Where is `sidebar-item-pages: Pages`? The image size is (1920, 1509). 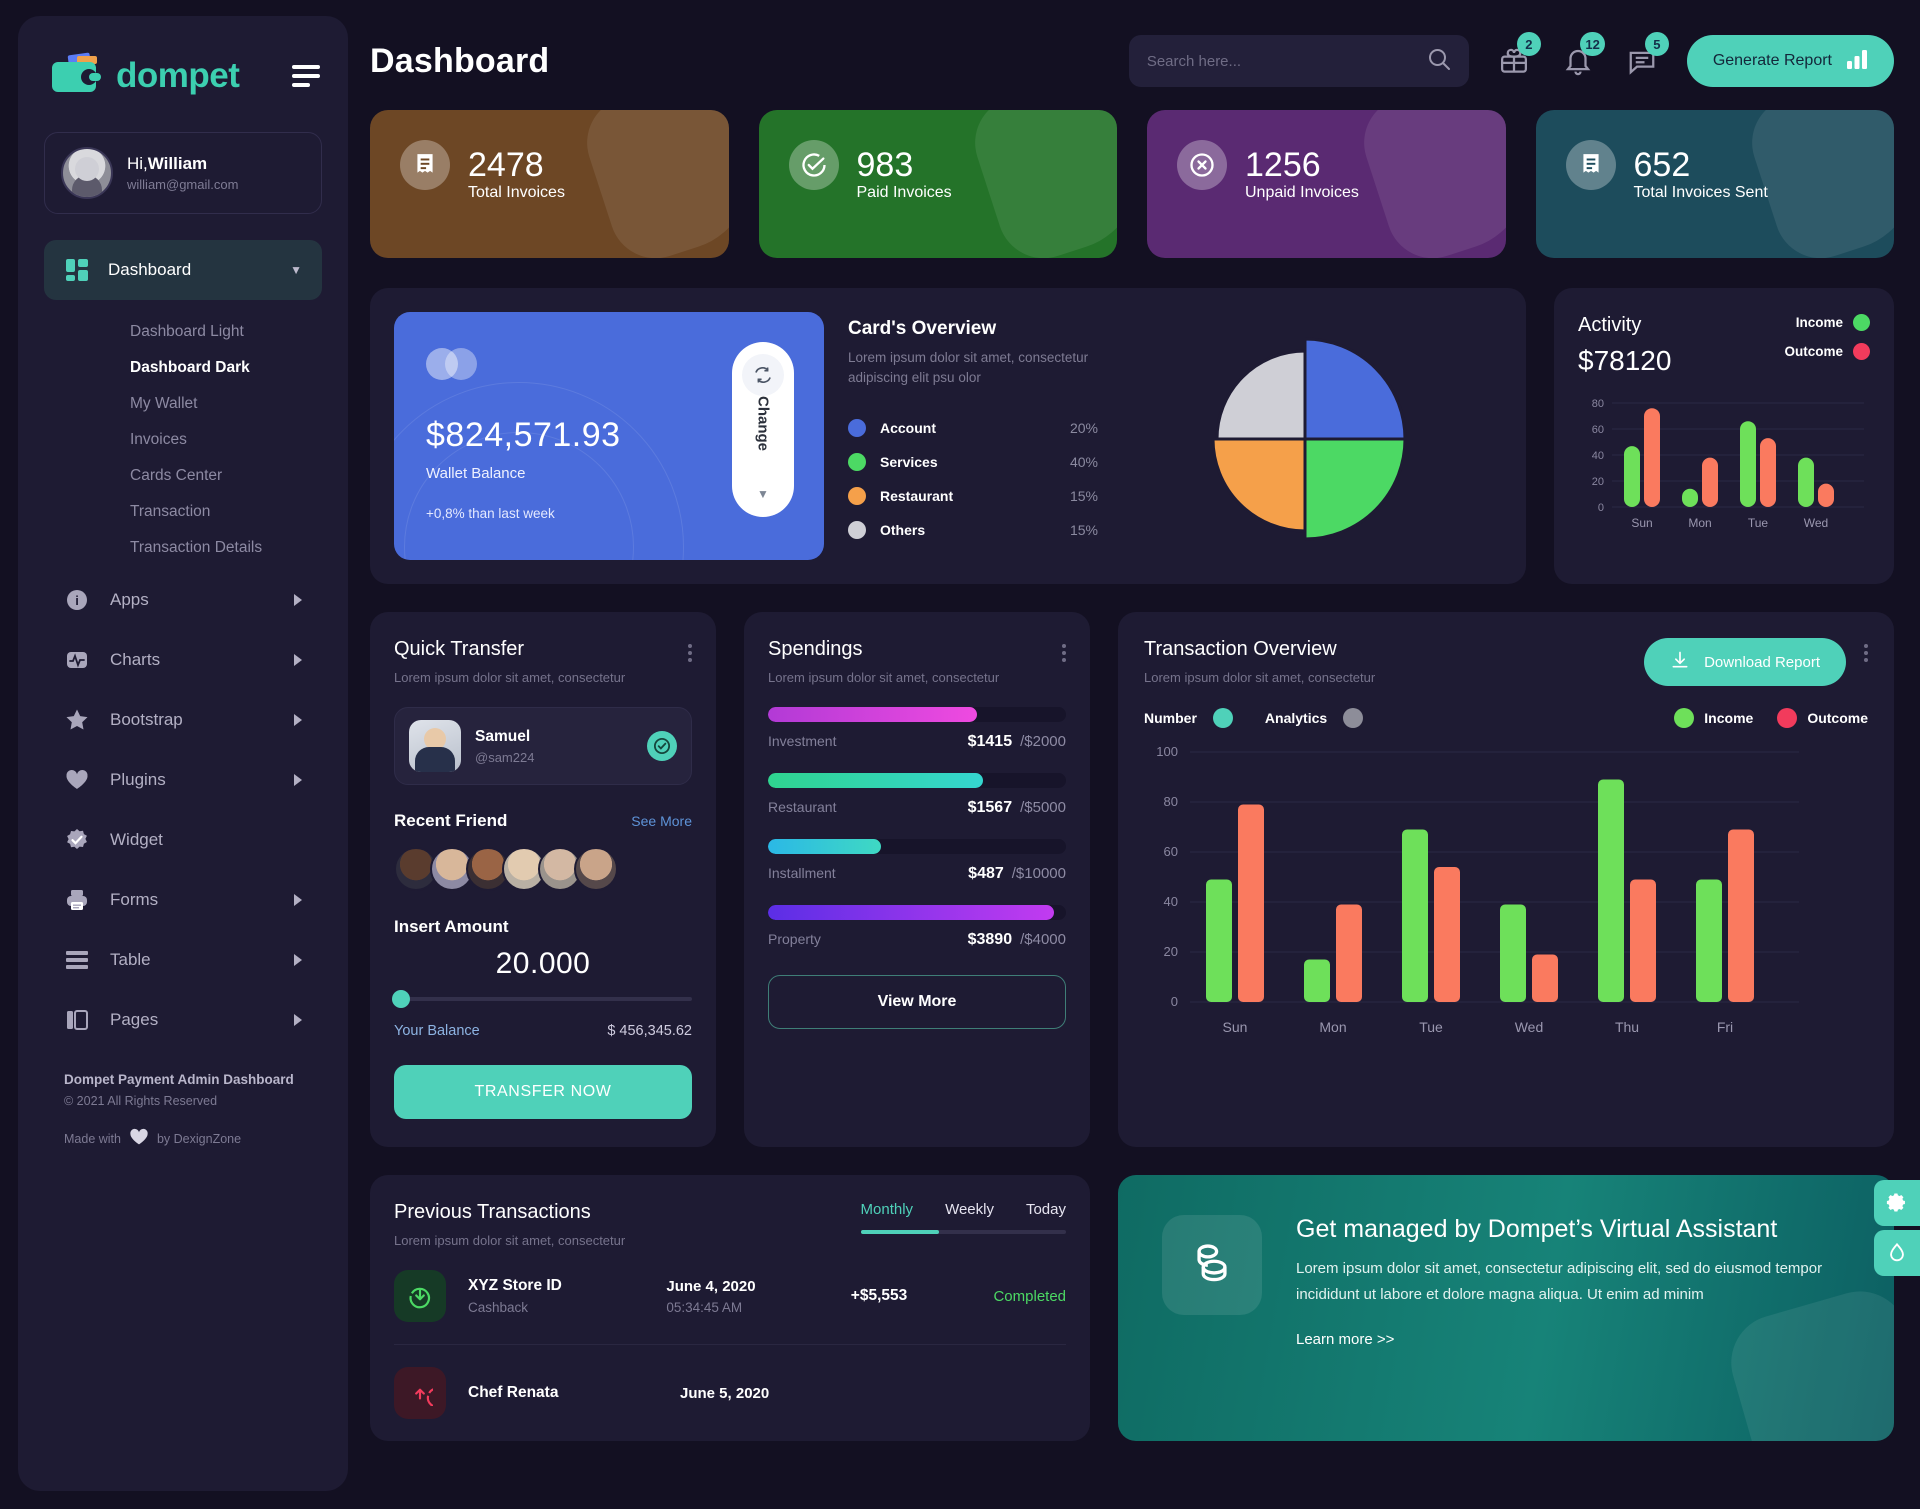
sidebar-item-pages: Pages is located at coordinates (183, 1020).